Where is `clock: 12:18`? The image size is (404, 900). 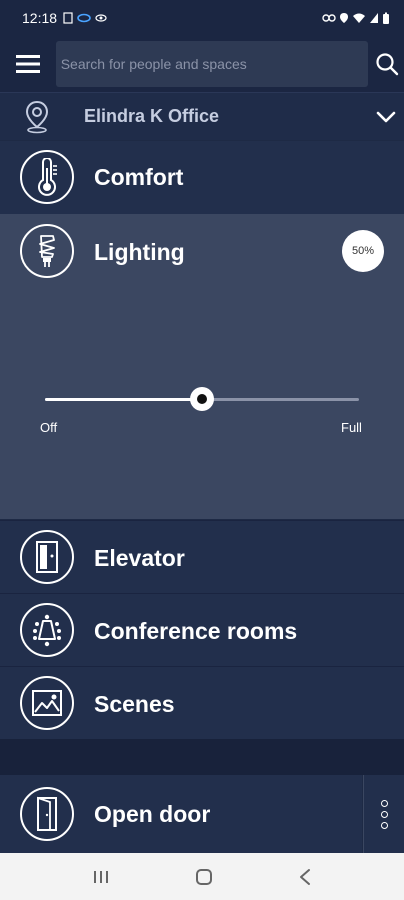
clock: 12:18 is located at coordinates (40, 18).